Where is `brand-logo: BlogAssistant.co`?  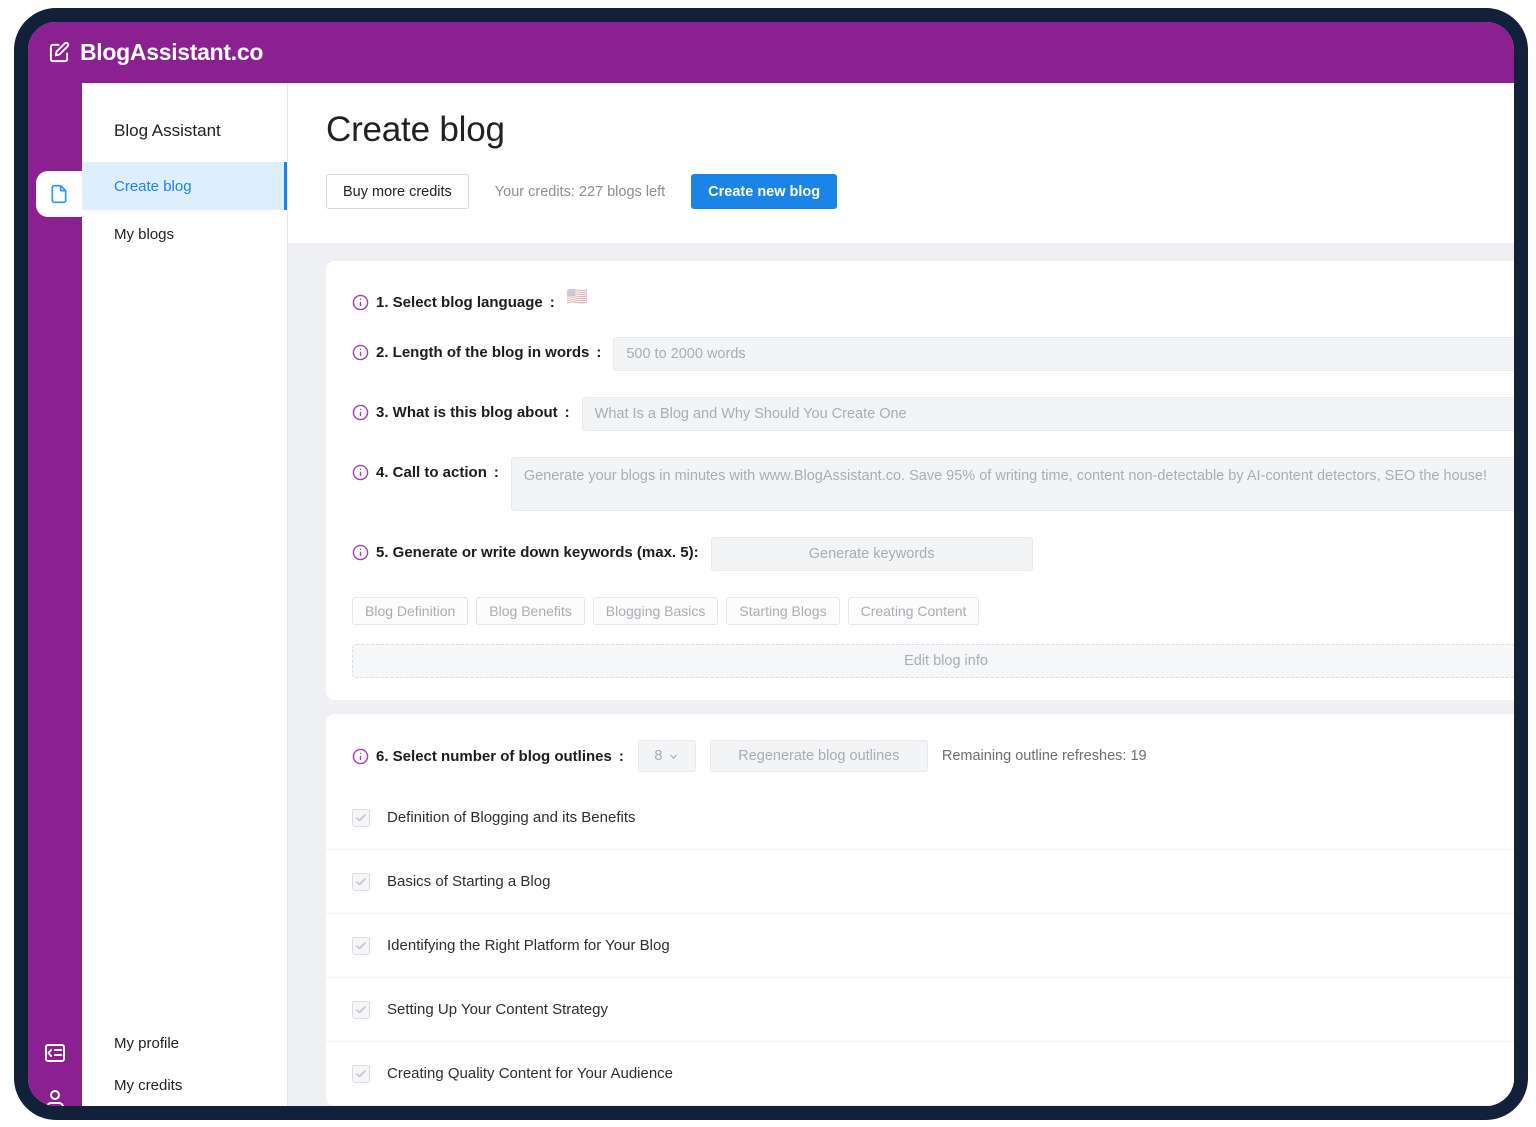
brand-logo: BlogAssistant.co is located at coordinates (155, 52).